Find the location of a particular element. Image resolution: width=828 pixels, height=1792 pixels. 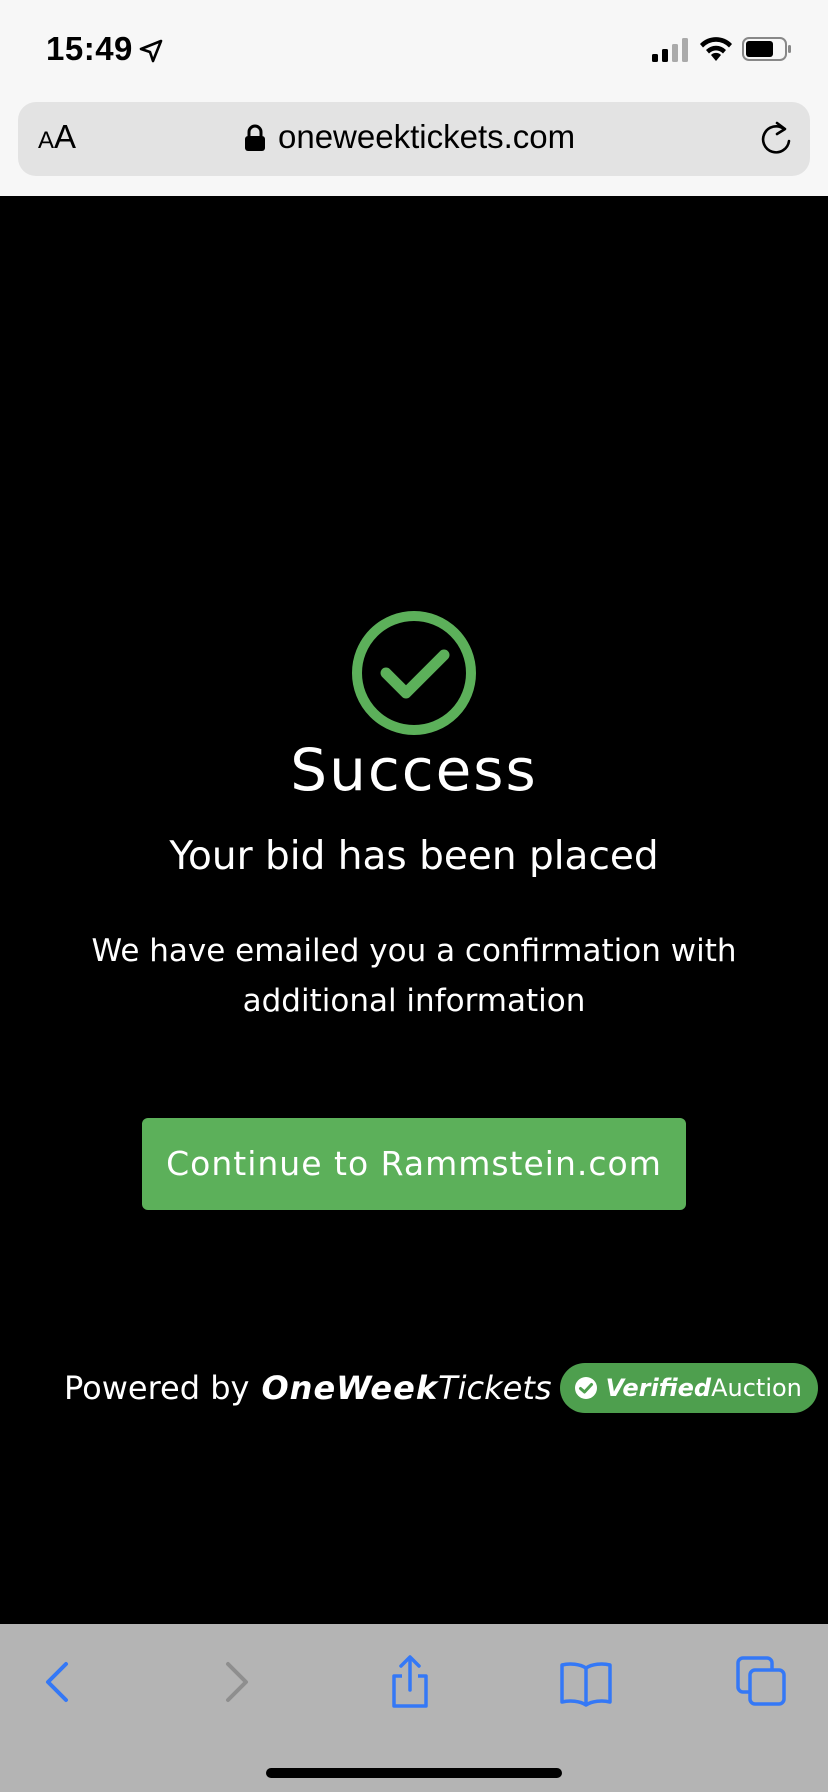

badge-auction-text: Auction is located at coordinates (756, 1388).